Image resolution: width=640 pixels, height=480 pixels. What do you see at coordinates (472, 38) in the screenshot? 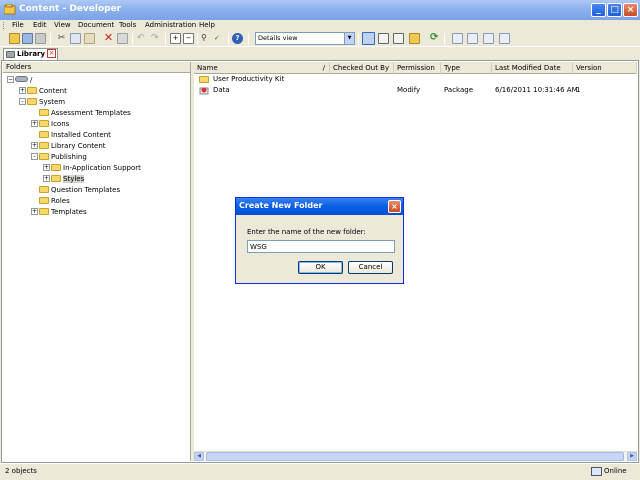
I see `check-out-icon` at bounding box center [472, 38].